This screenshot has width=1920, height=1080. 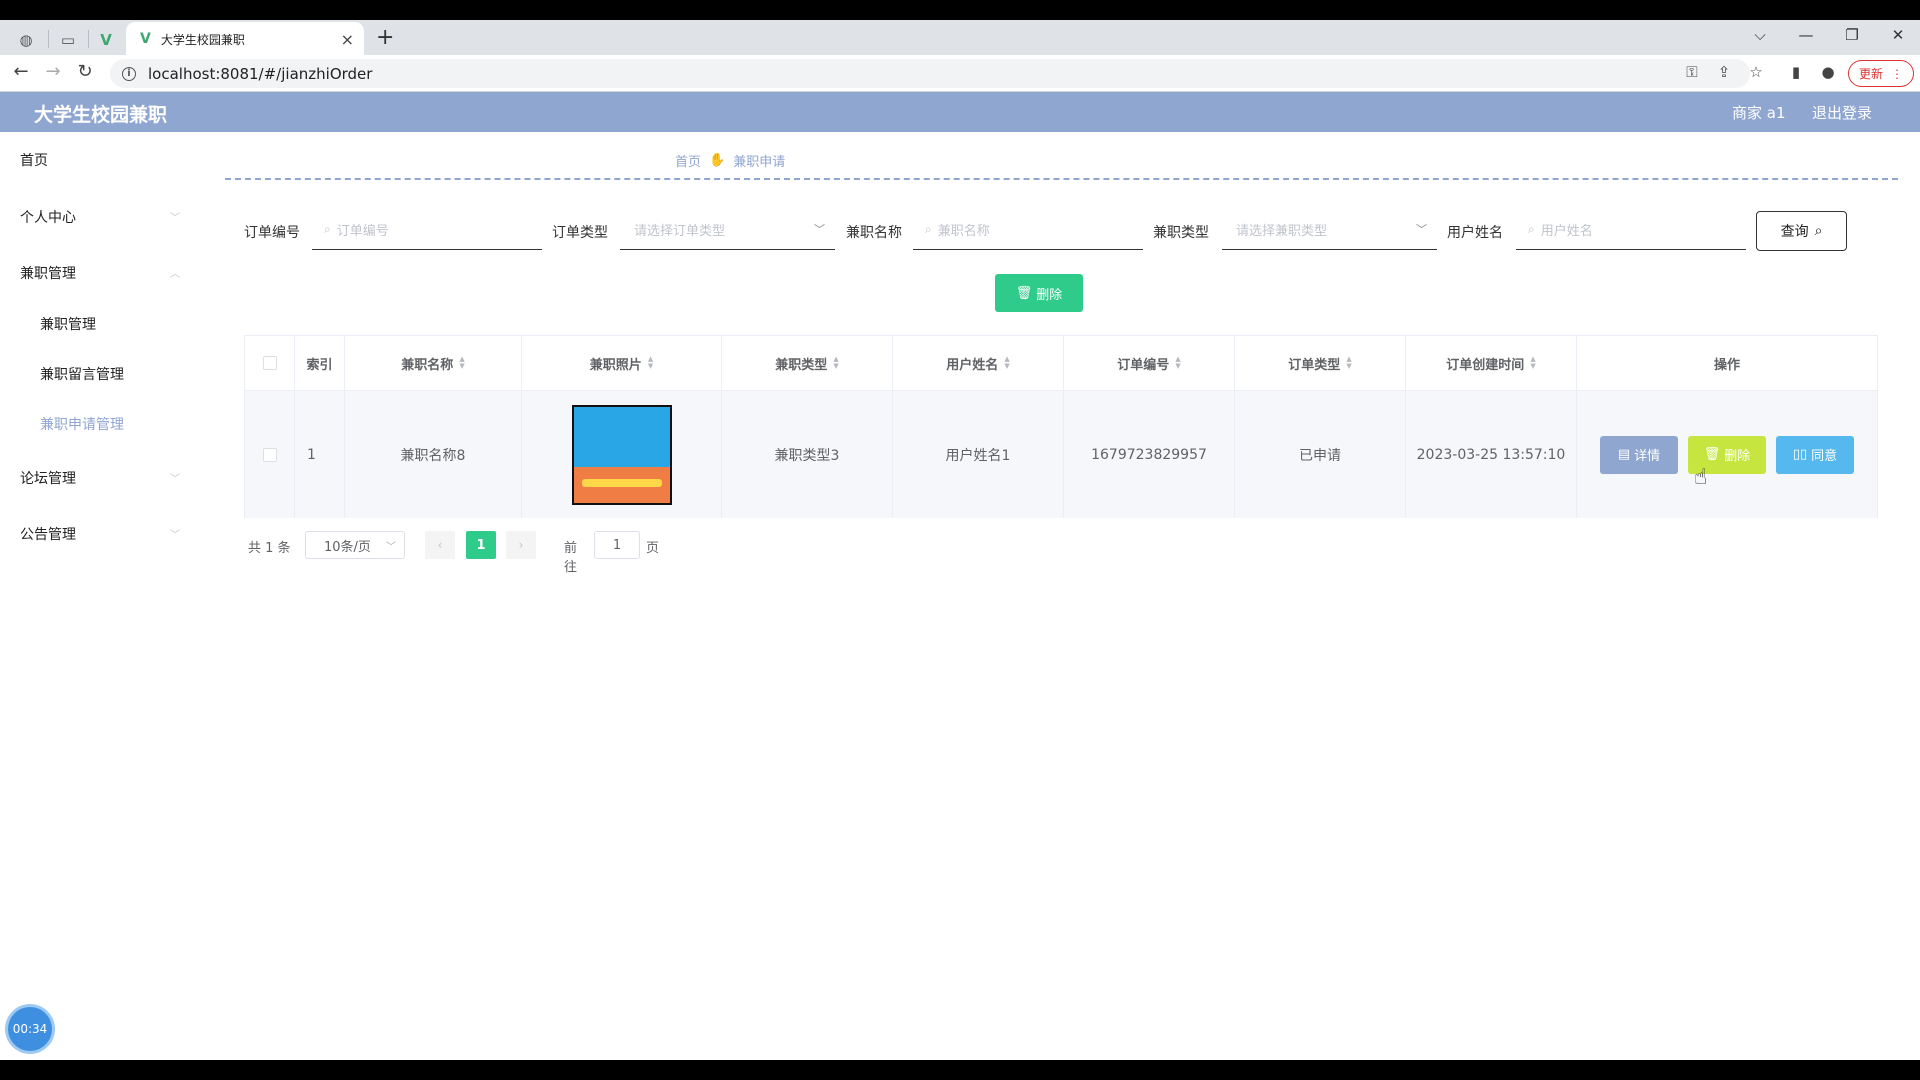 What do you see at coordinates (48, 535) in the screenshot?
I see `sidebar-item-label: 公告管理` at bounding box center [48, 535].